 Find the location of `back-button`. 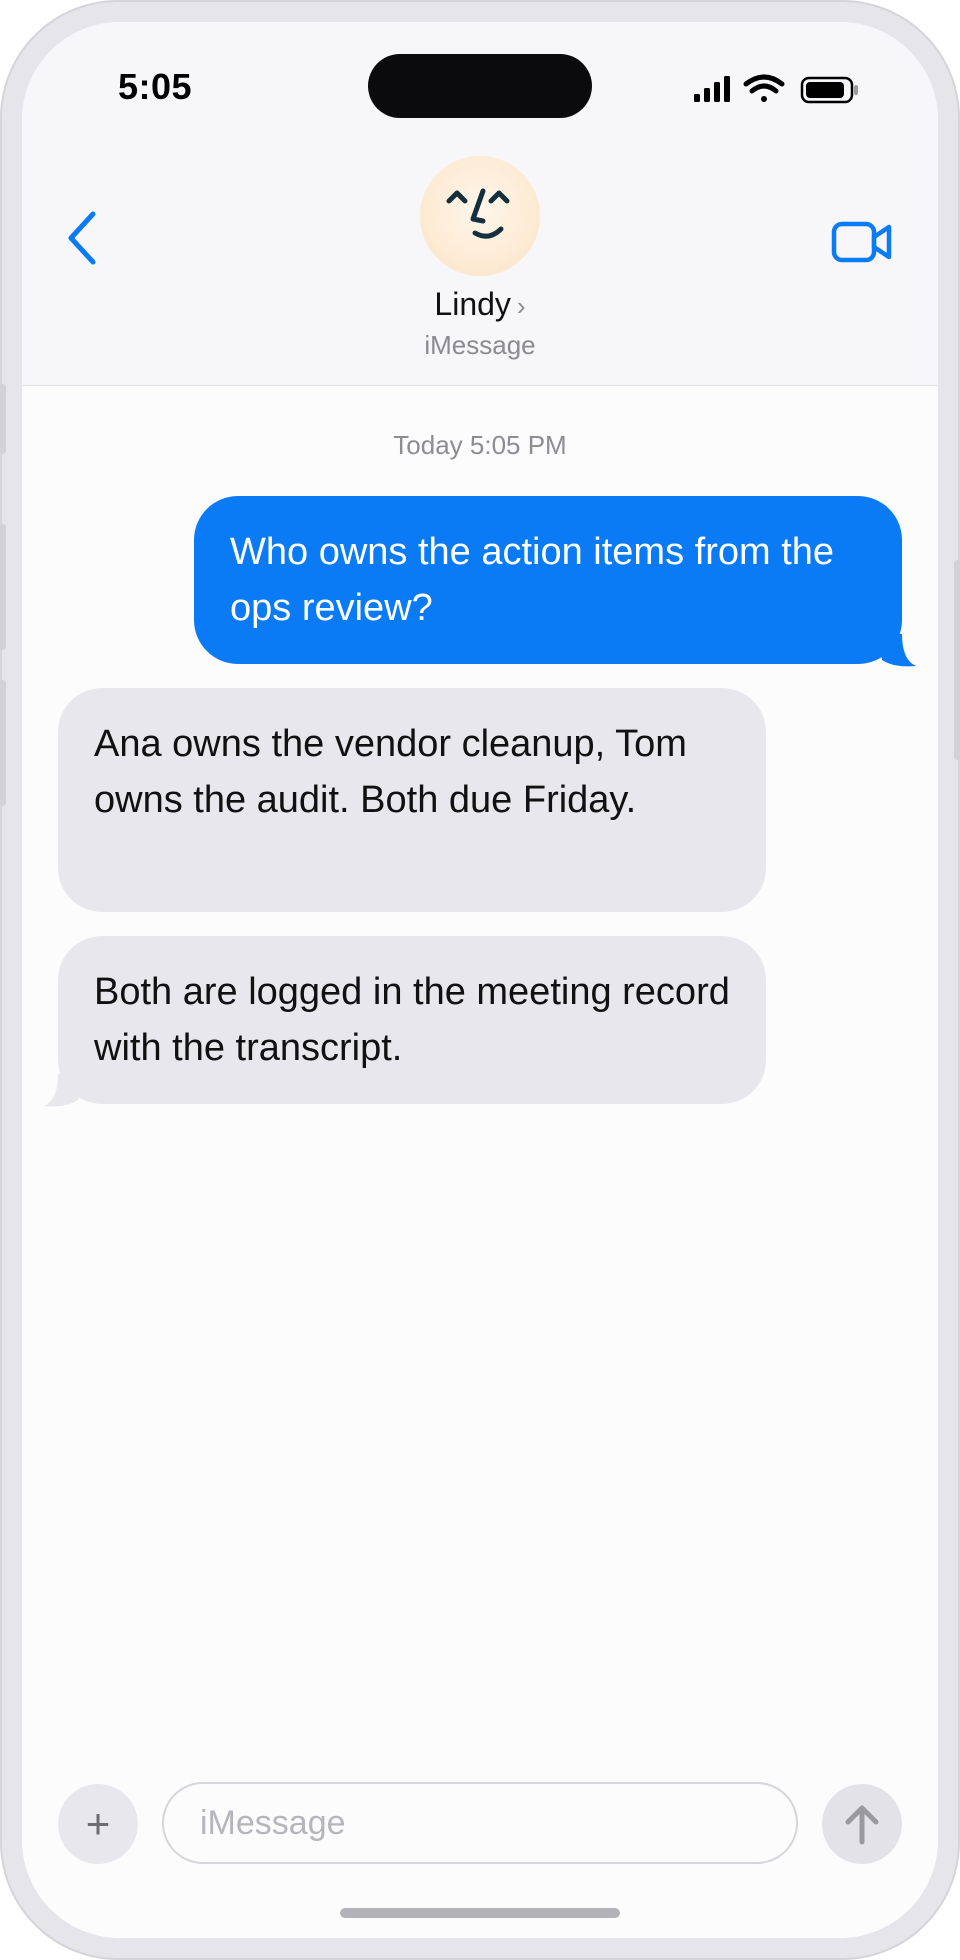

back-button is located at coordinates (82, 238).